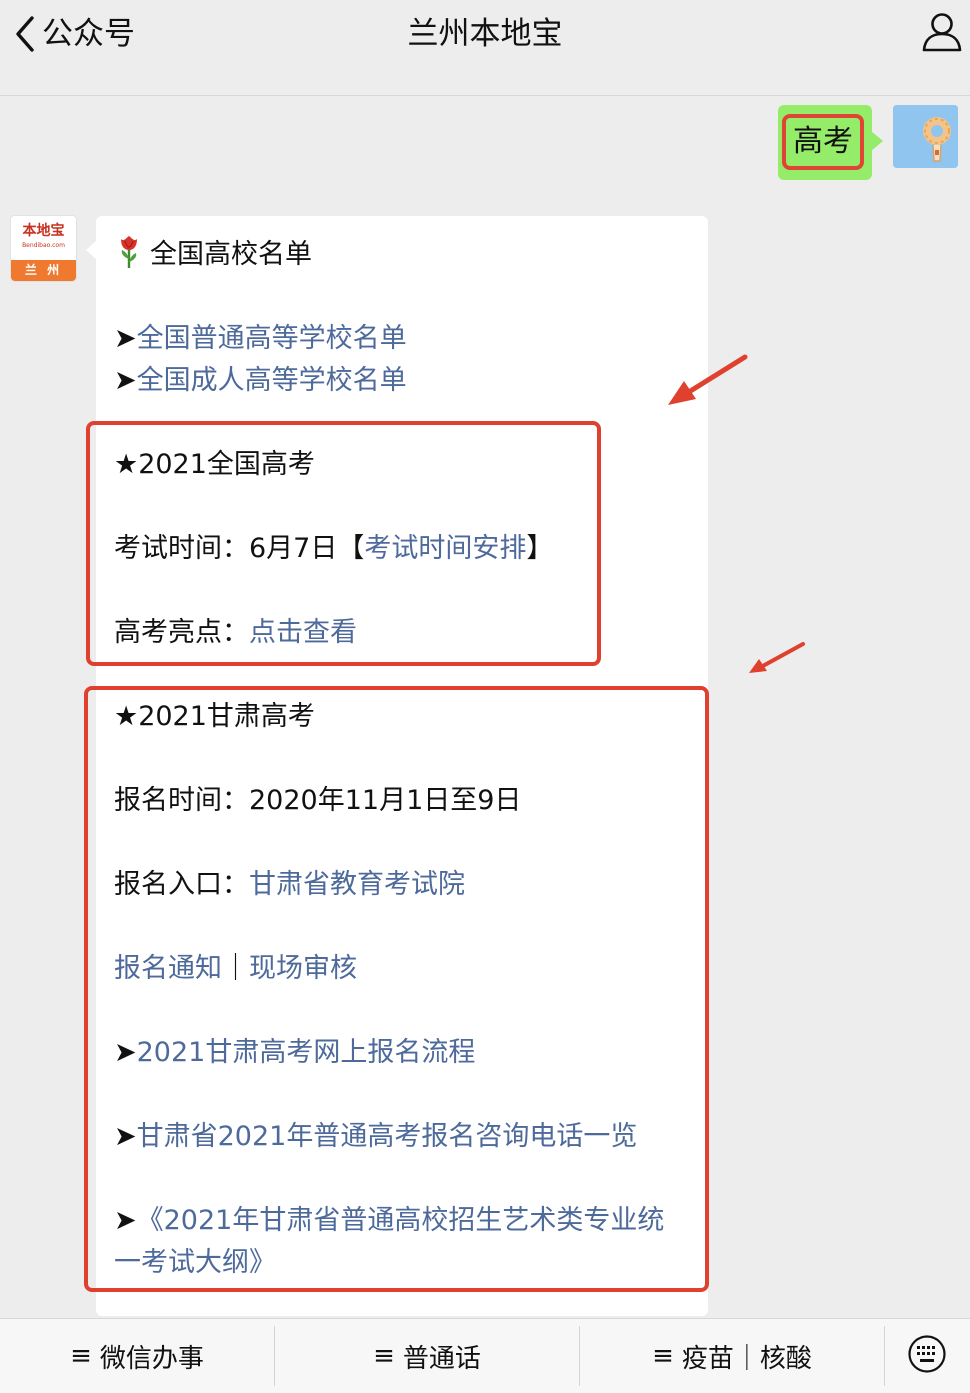 The height and width of the screenshot is (1393, 970). I want to click on link-adult-schools: 全国成人高等学校名单, so click(272, 380).